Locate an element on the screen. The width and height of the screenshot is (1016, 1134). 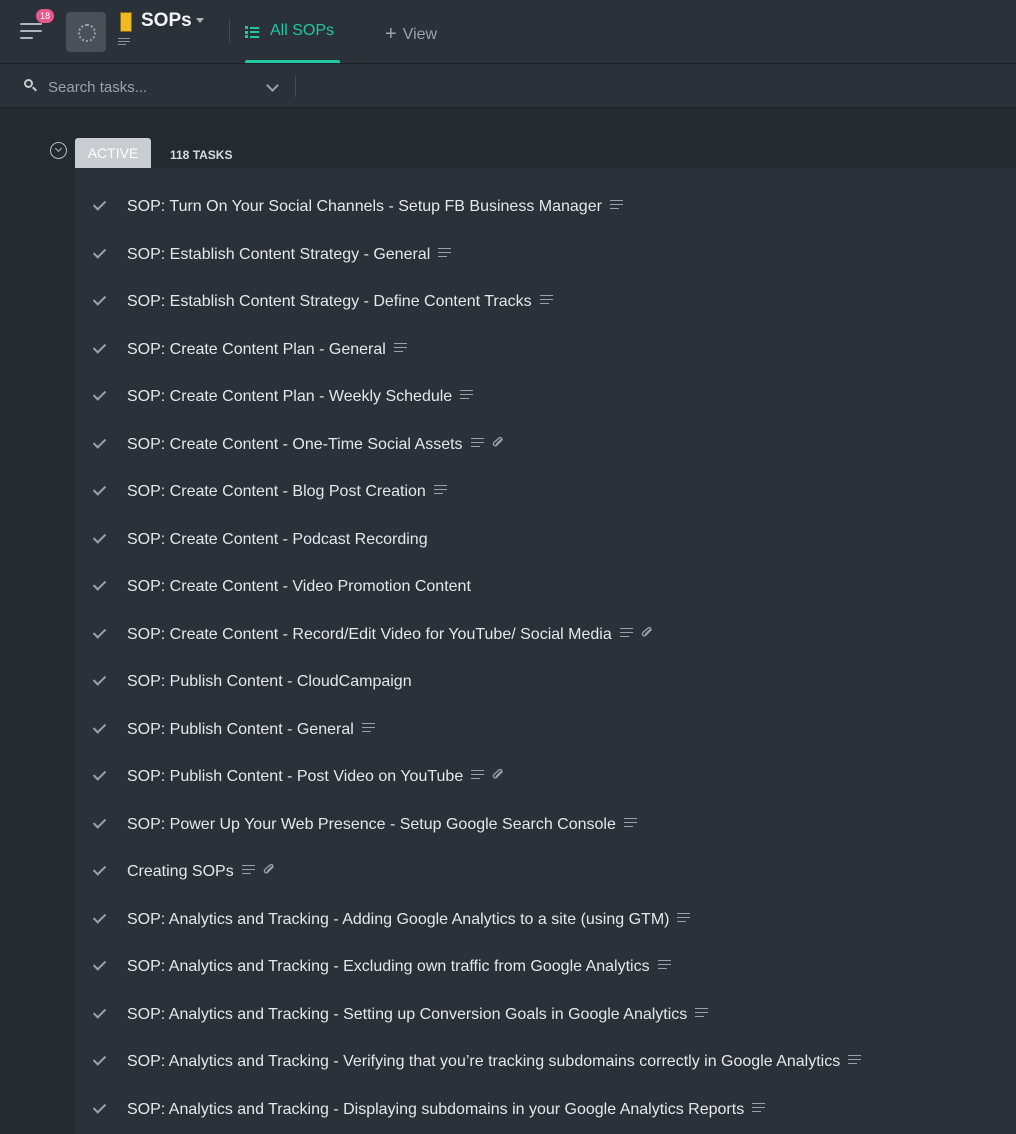
task-name-container: SOP: Create Content - Podcast Recording is located at coordinates (277, 540).